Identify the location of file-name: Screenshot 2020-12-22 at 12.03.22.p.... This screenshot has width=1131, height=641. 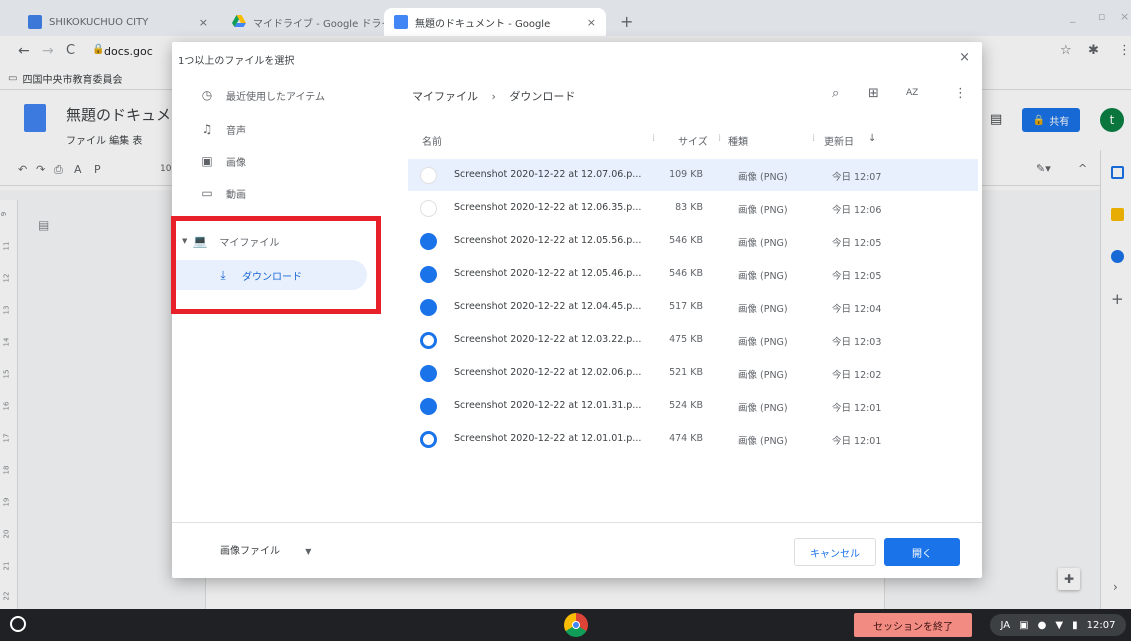
(548, 339).